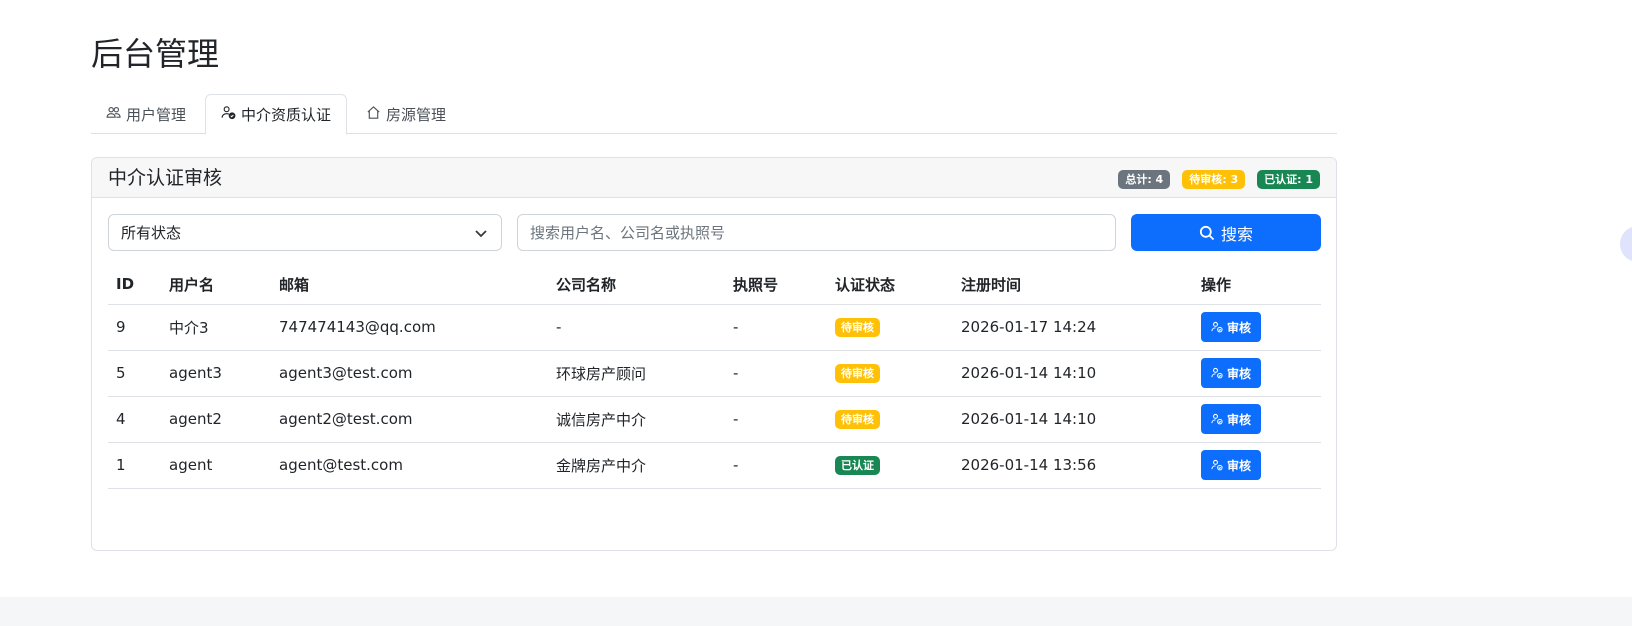  Describe the element at coordinates (373, 114) in the screenshot. I see `house-icon` at that location.